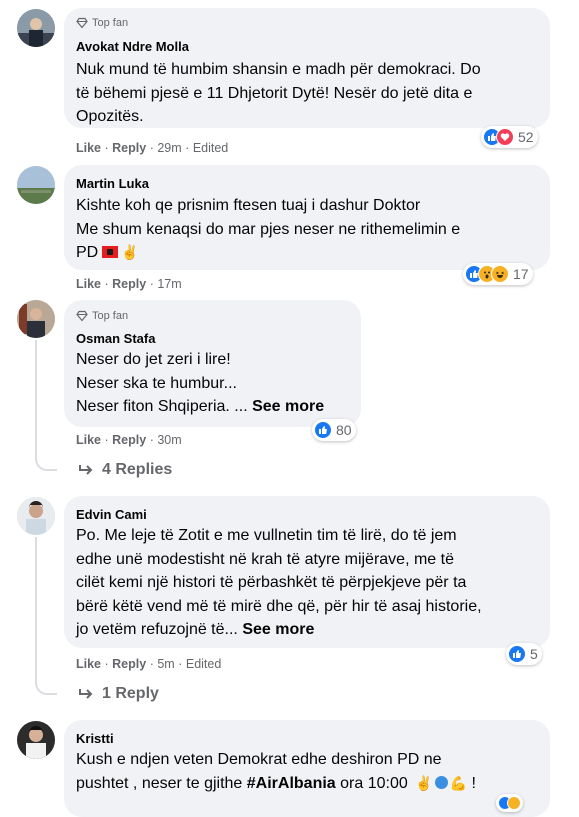 The height and width of the screenshot is (817, 579). What do you see at coordinates (165, 664) in the screenshot?
I see `timestamp: 5m` at bounding box center [165, 664].